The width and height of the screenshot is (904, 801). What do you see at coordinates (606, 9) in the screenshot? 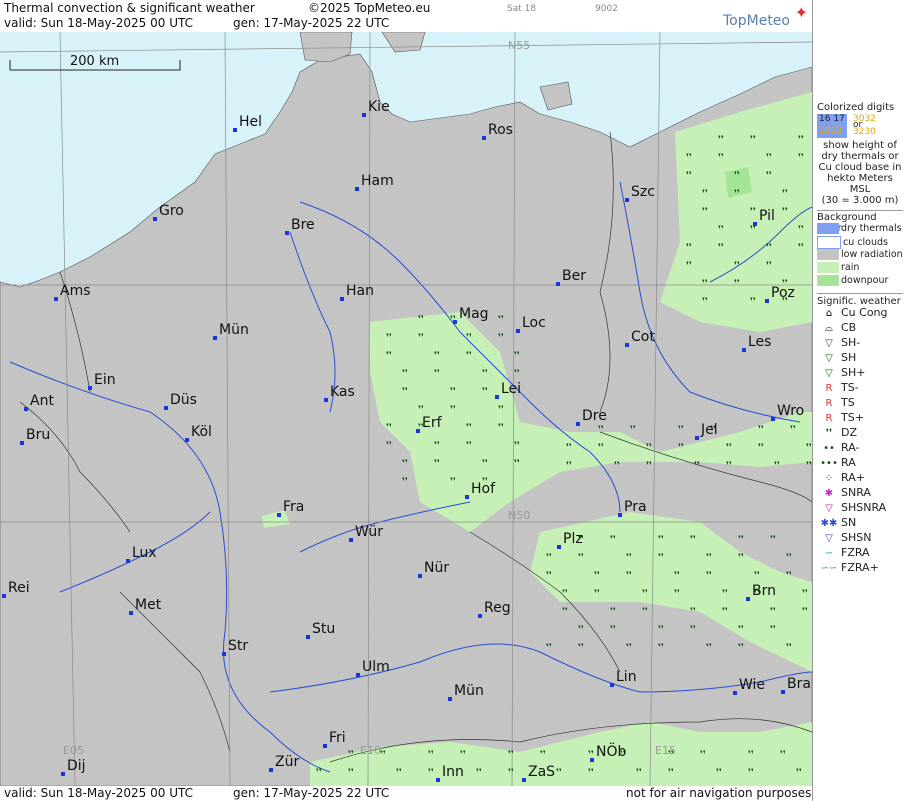
I see `code-label: 9002` at bounding box center [606, 9].